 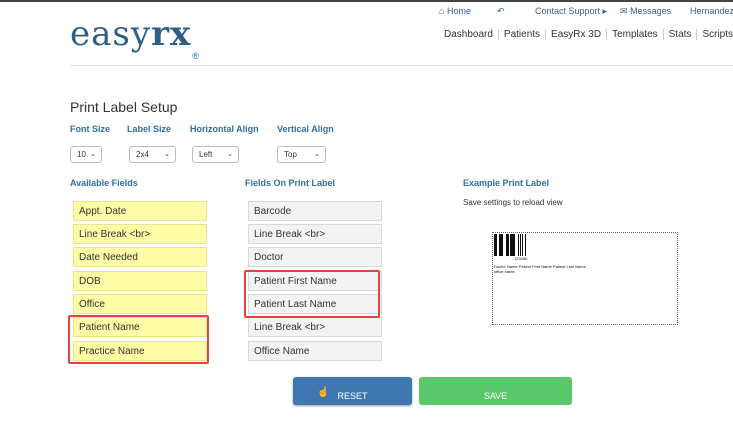 I want to click on home-link: ⌂ Home, so click(x=455, y=11).